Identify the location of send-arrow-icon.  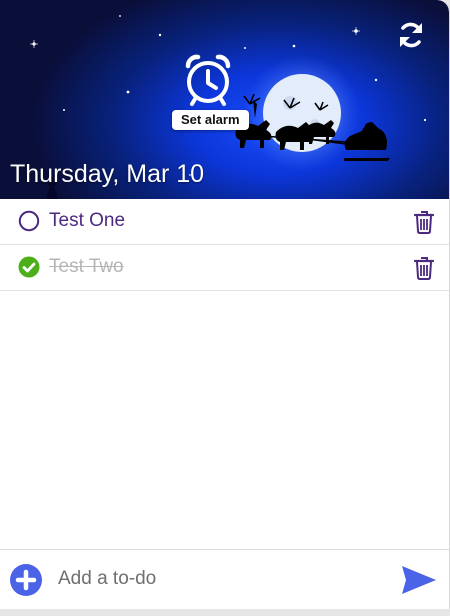
(419, 580).